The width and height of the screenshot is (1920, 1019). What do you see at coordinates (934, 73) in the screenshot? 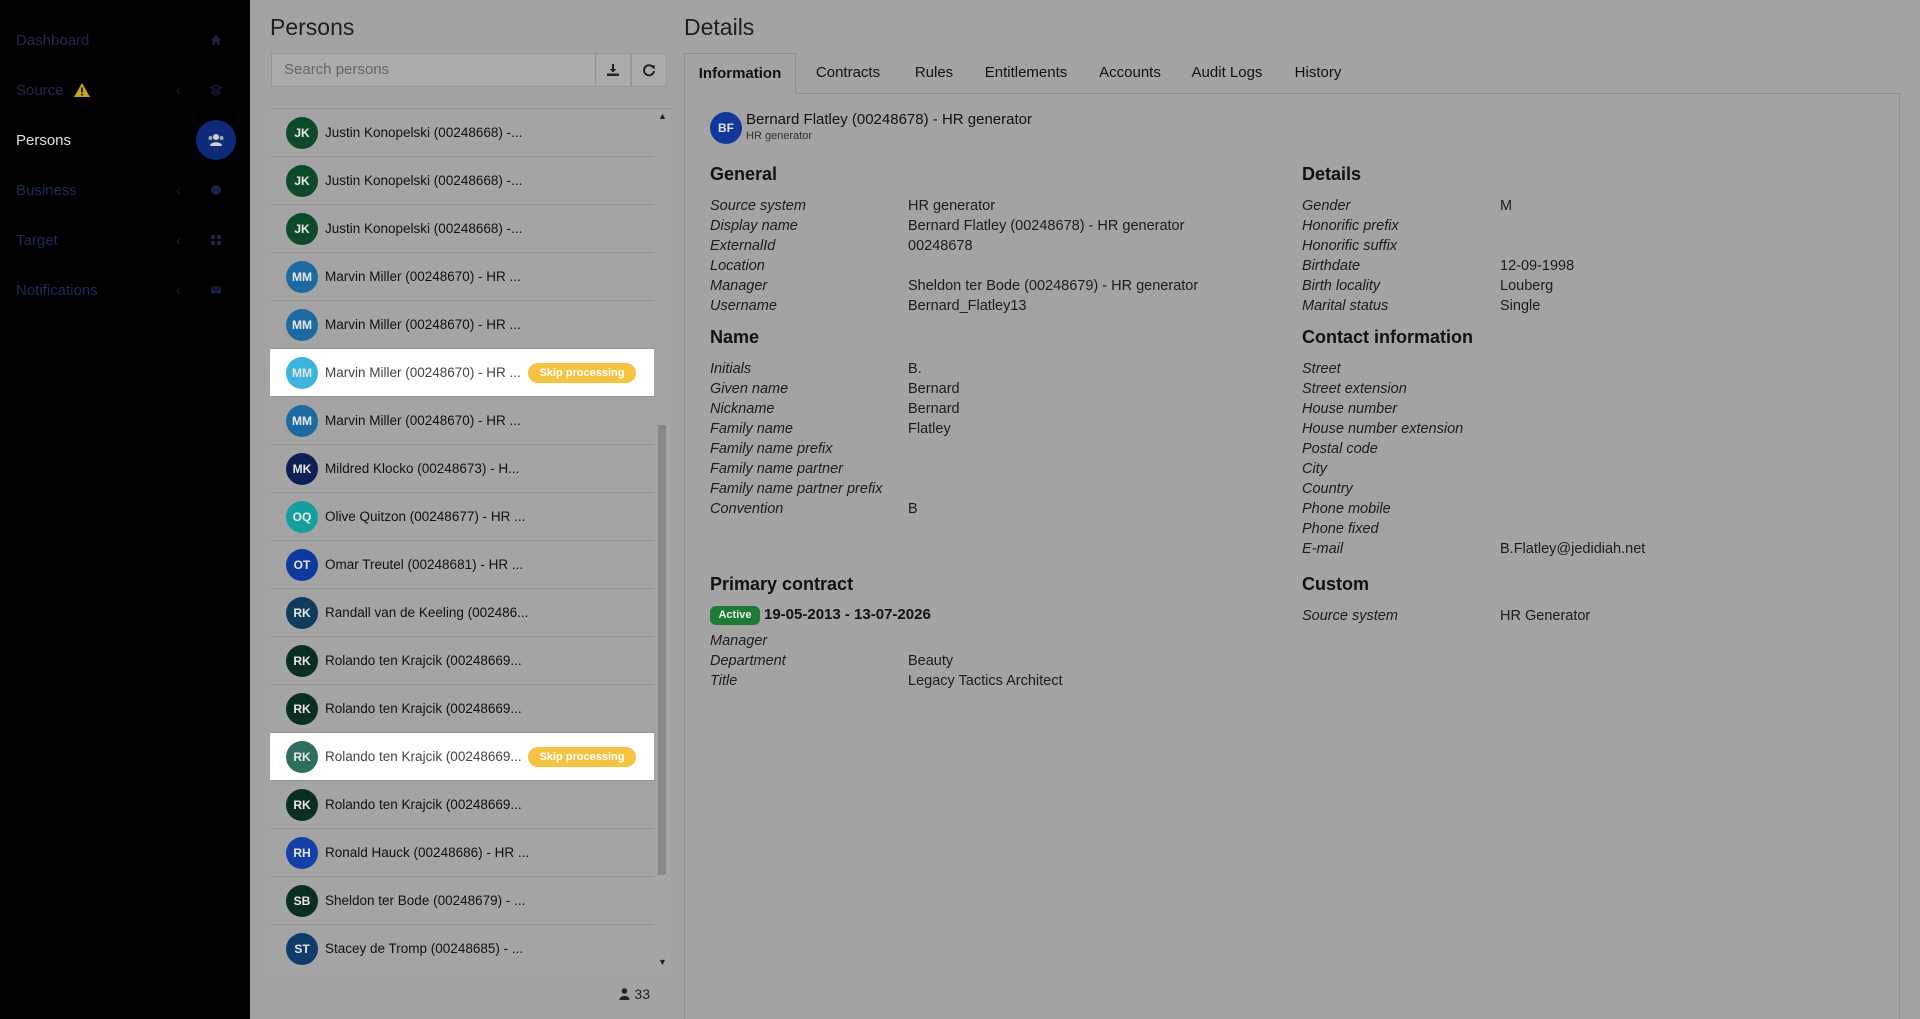
I see `tab-rules: Rules` at bounding box center [934, 73].